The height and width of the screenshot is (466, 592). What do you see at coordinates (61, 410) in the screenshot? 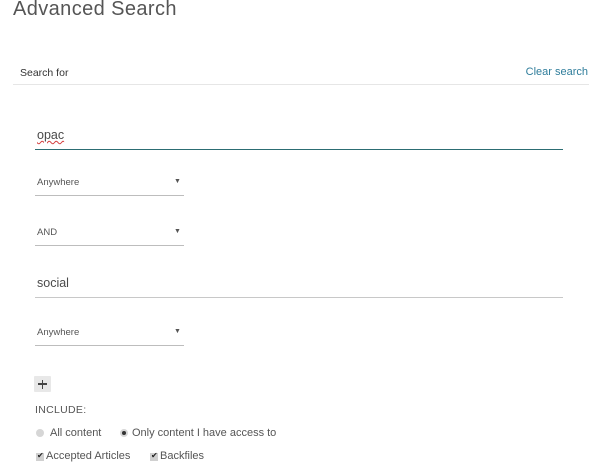
I see `include-label: INCLUDE:` at bounding box center [61, 410].